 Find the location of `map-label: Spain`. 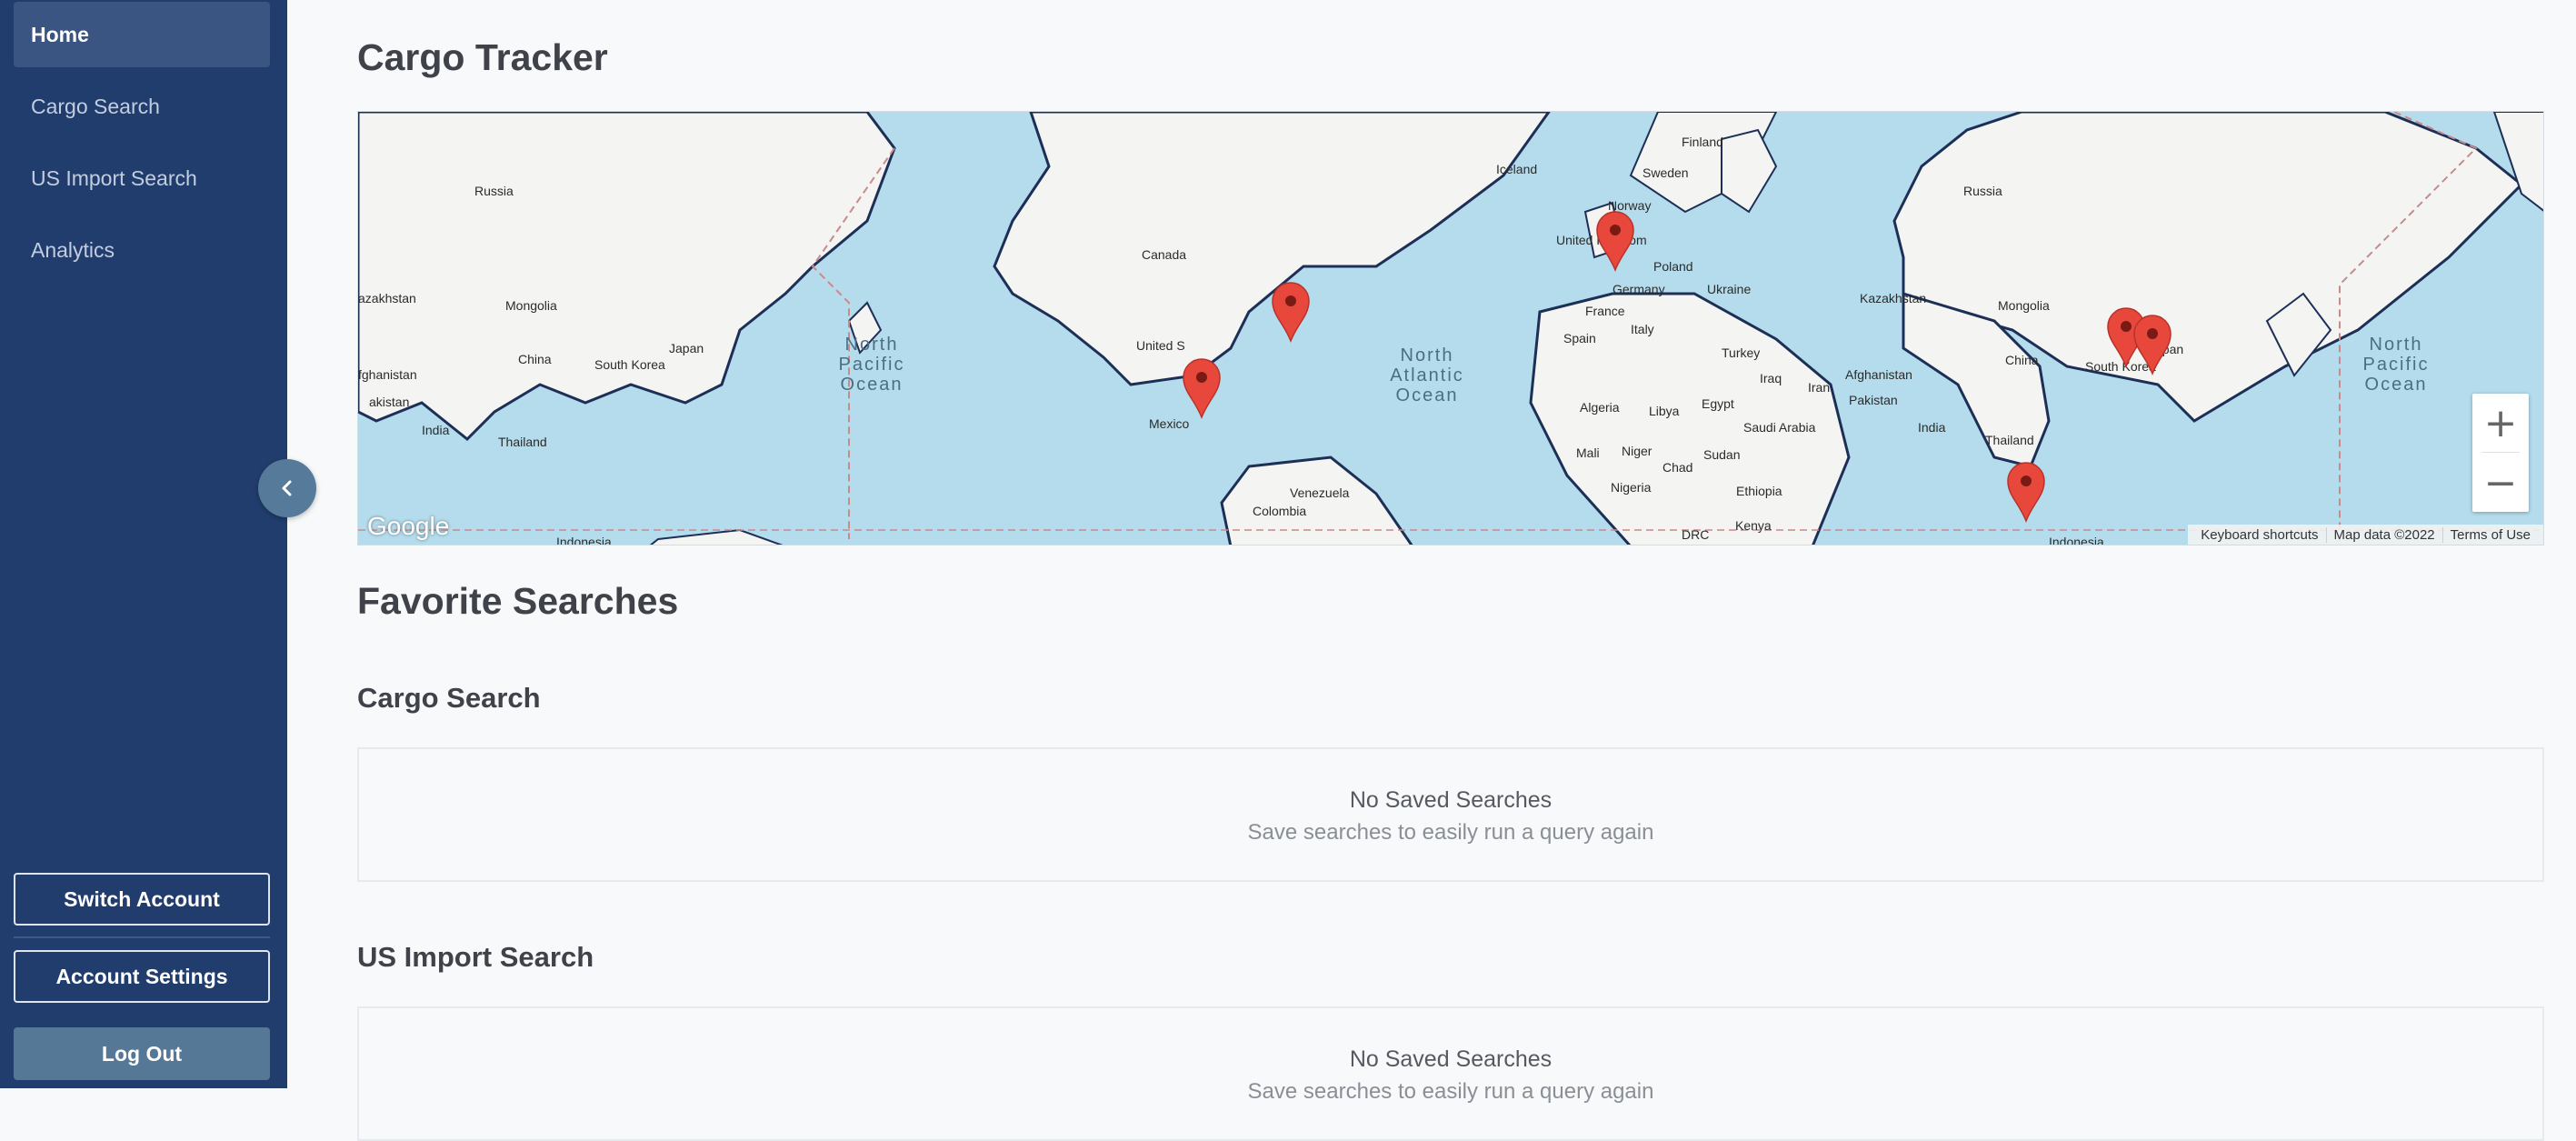

map-label: Spain is located at coordinates (1579, 338).